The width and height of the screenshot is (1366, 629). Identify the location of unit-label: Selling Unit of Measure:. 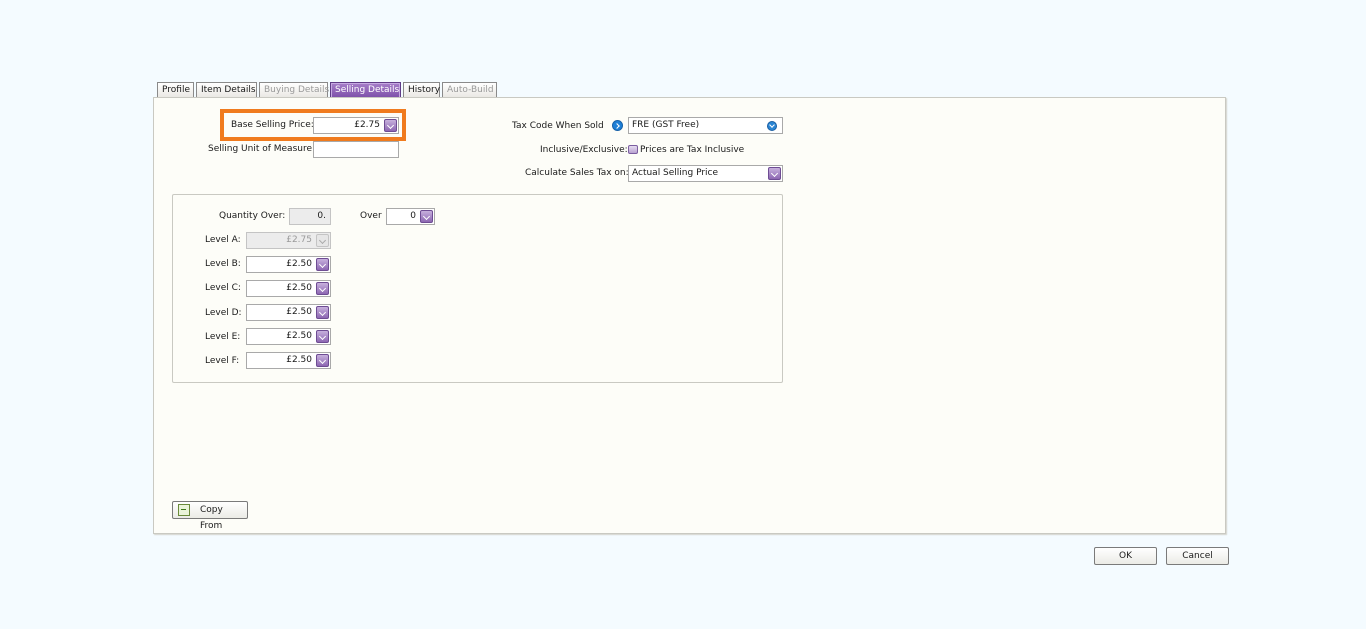
(262, 149).